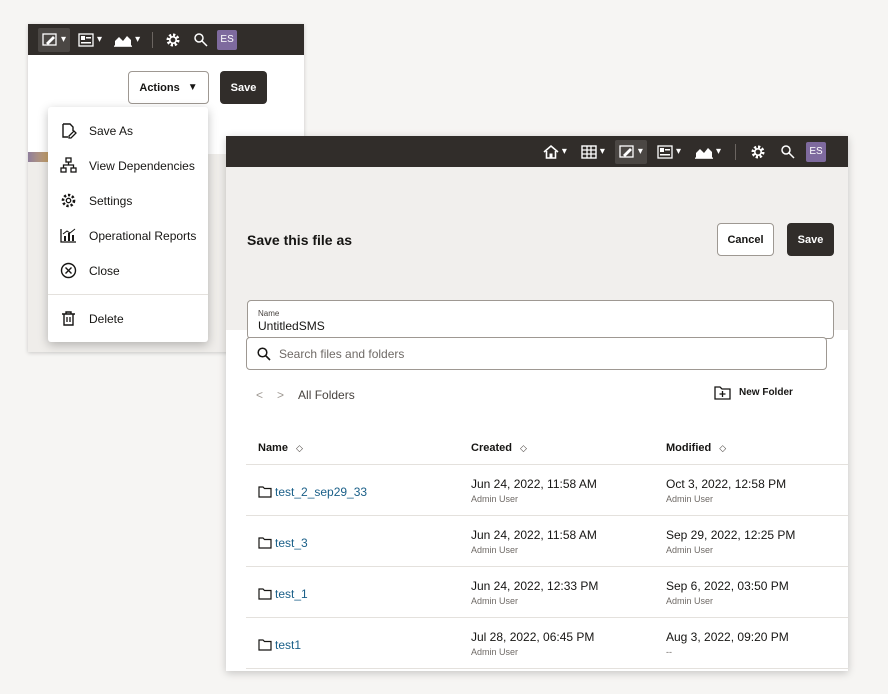  What do you see at coordinates (111, 131) in the screenshot?
I see `menu-item-label: Save As` at bounding box center [111, 131].